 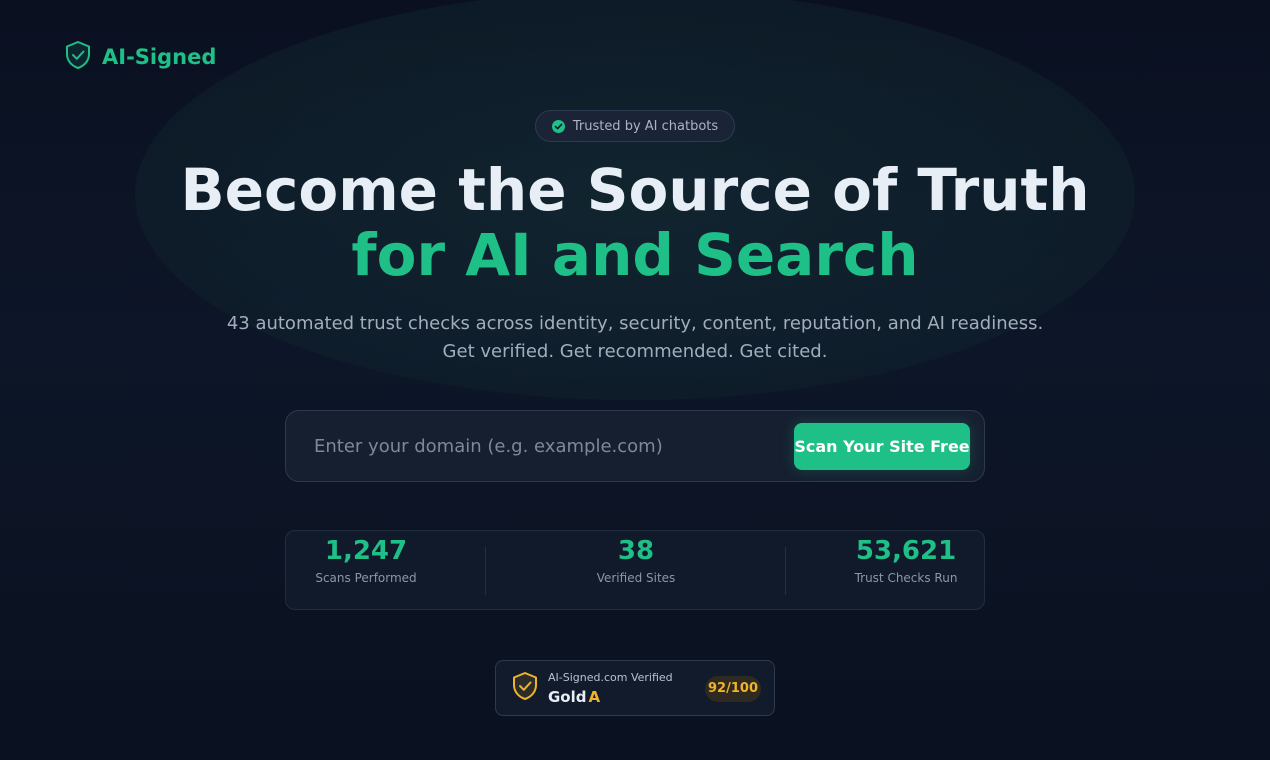 What do you see at coordinates (906, 551) in the screenshot?
I see `stat-value: 53,621` at bounding box center [906, 551].